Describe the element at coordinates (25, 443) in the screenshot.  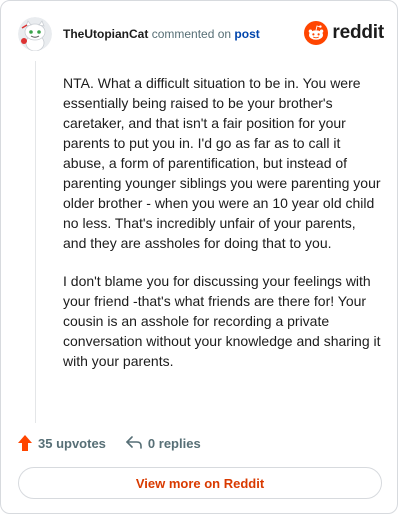
I see `upvote-arrow-icon` at that location.